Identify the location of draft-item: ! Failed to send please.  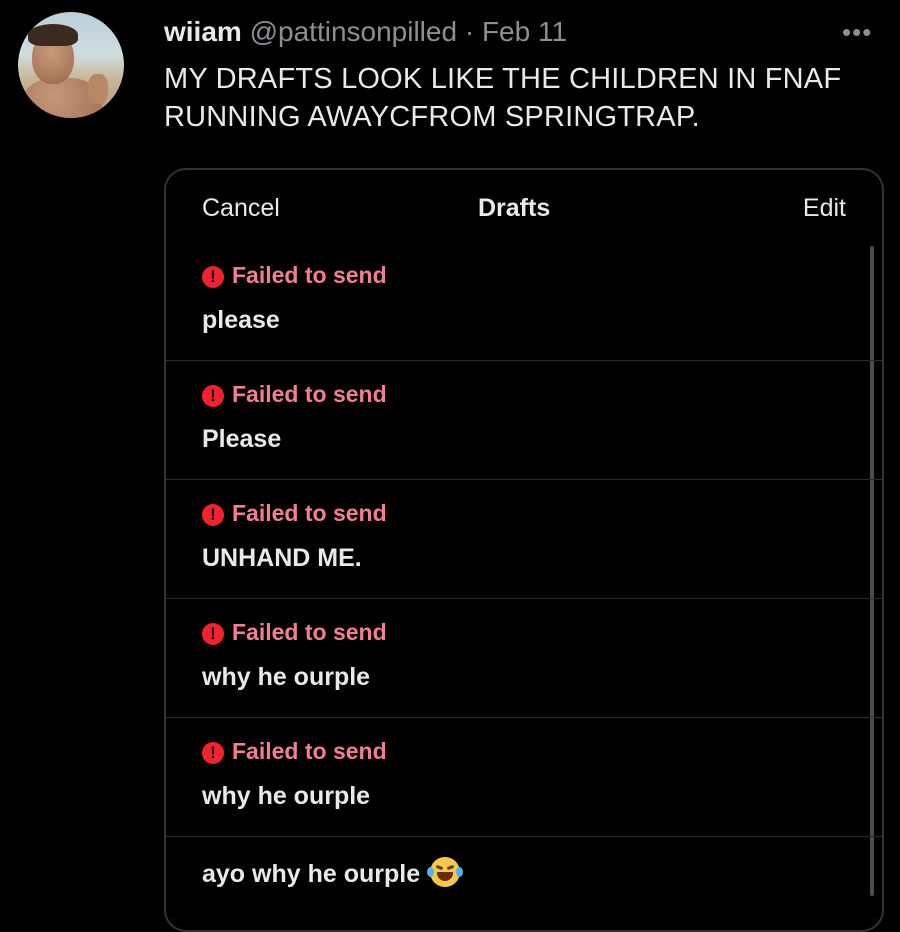
(524, 301).